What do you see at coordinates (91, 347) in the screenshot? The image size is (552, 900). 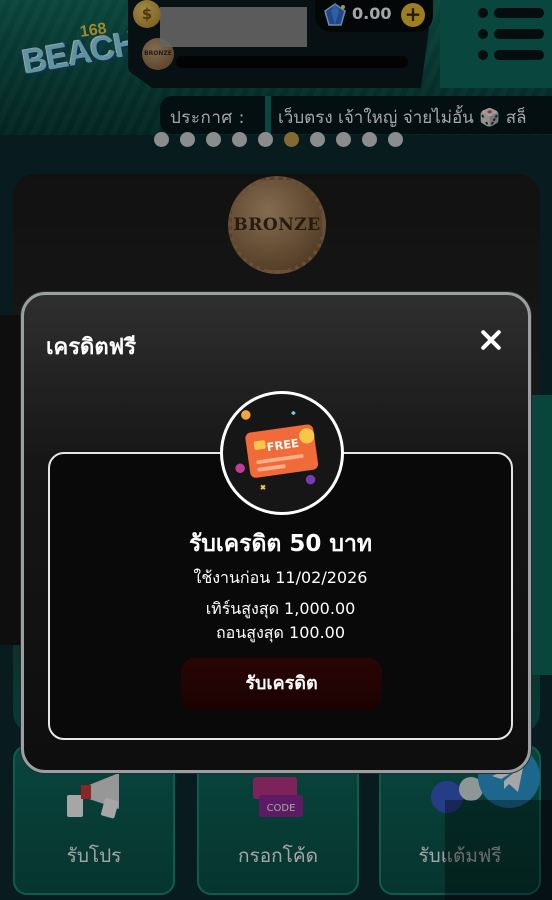 I see `modal-title: เครดิตฟรี` at bounding box center [91, 347].